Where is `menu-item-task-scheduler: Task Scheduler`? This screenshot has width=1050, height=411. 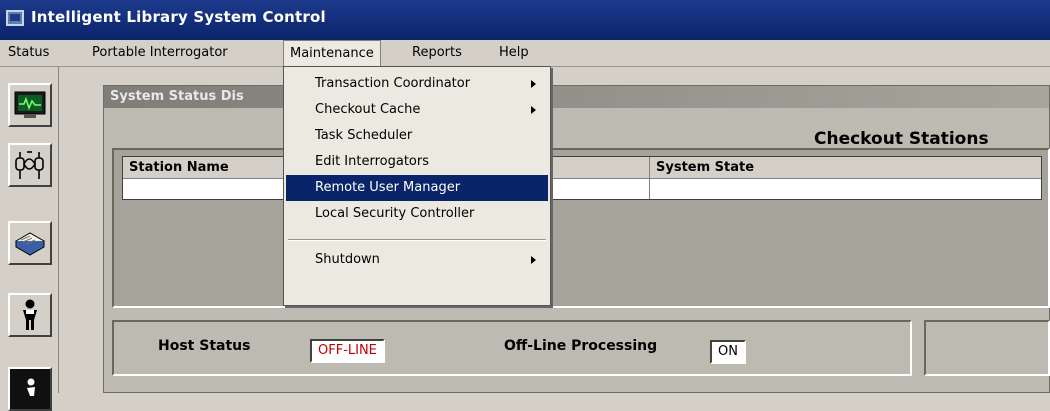
menu-item-task-scheduler: Task Scheduler is located at coordinates (417, 136).